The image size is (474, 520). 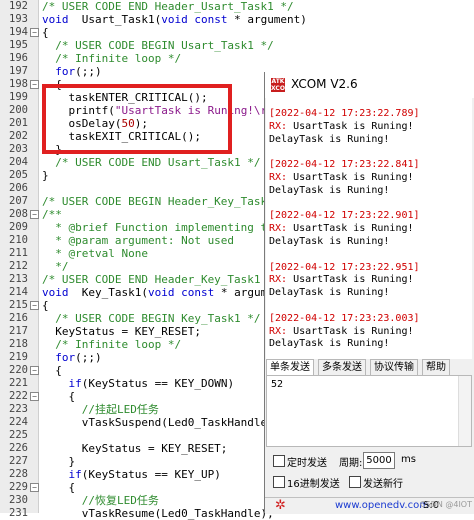 I want to click on code-token: /* USER CODE END Usart_Task1 */, so click(x=158, y=162).